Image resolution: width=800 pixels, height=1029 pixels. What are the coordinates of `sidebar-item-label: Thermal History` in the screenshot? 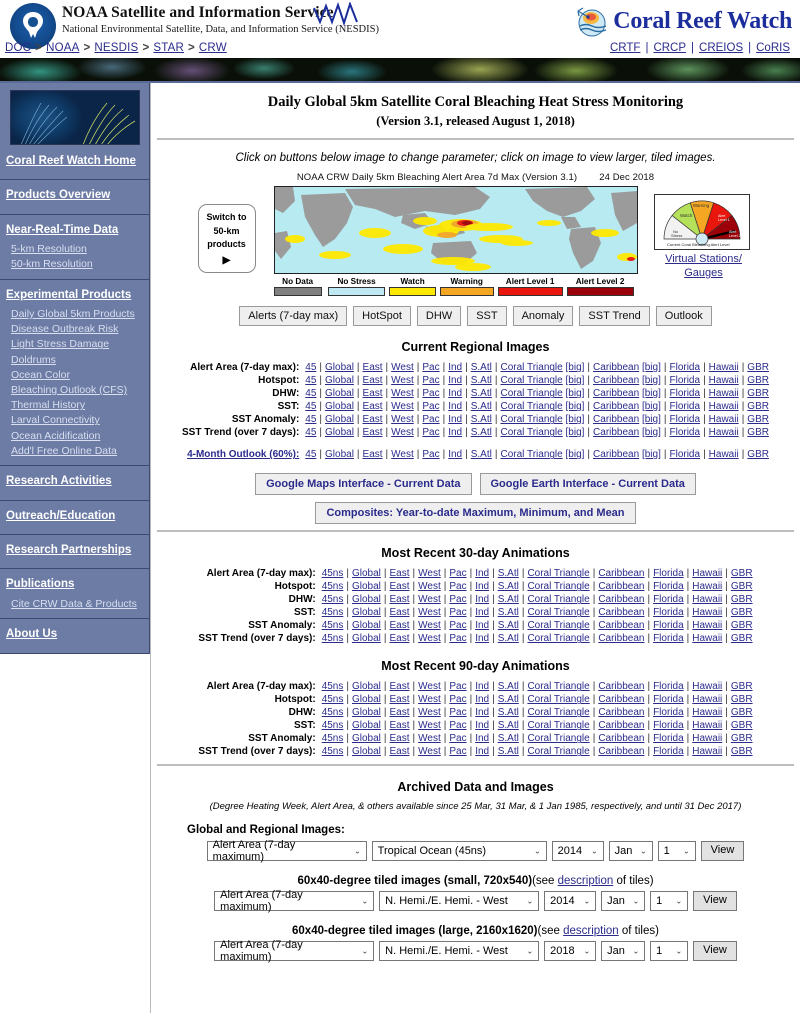 It's located at (48, 405).